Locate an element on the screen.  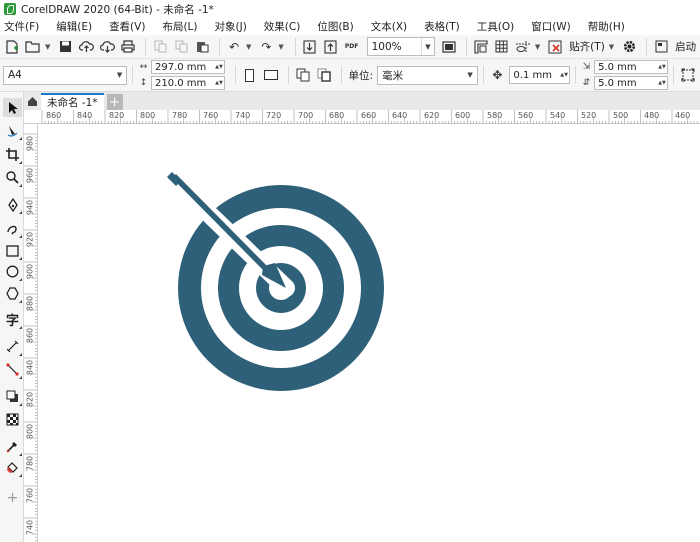
standard-toolbar: ▼ ↶ ▼ ↷ ▼ PDF 100% ▼ ▼ 贴齐(T) ▼ 启动 is located at coordinates (350, 47).